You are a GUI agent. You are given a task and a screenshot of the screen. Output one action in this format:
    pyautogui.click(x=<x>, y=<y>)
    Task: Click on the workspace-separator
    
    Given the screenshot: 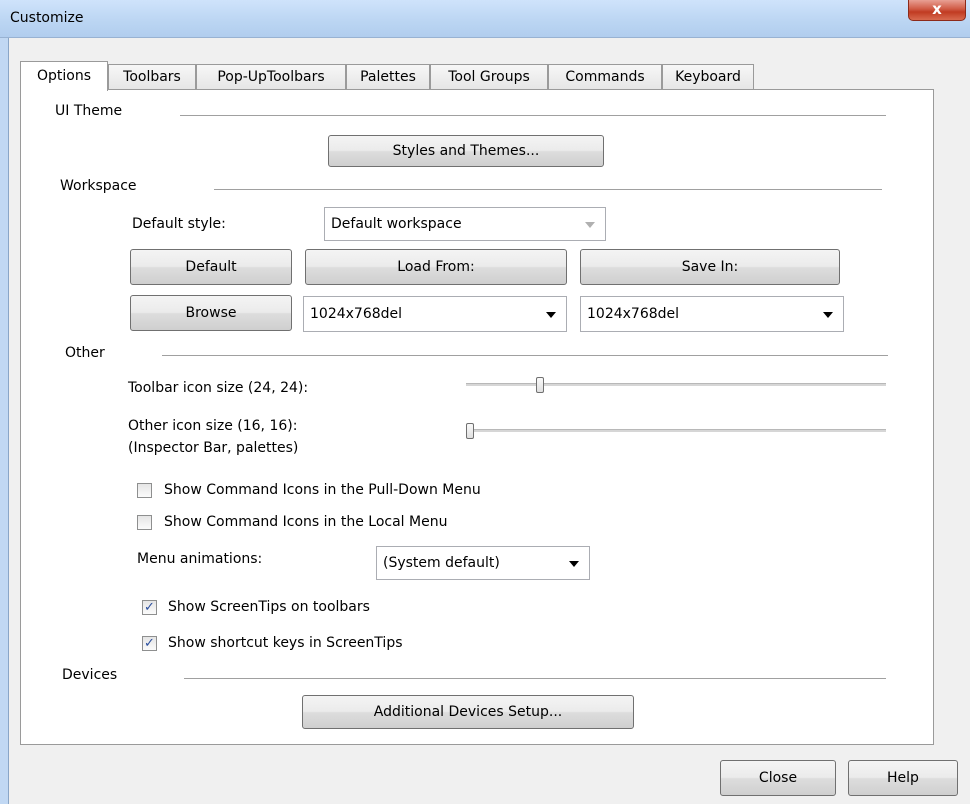 What is the action you would take?
    pyautogui.click(x=548, y=189)
    